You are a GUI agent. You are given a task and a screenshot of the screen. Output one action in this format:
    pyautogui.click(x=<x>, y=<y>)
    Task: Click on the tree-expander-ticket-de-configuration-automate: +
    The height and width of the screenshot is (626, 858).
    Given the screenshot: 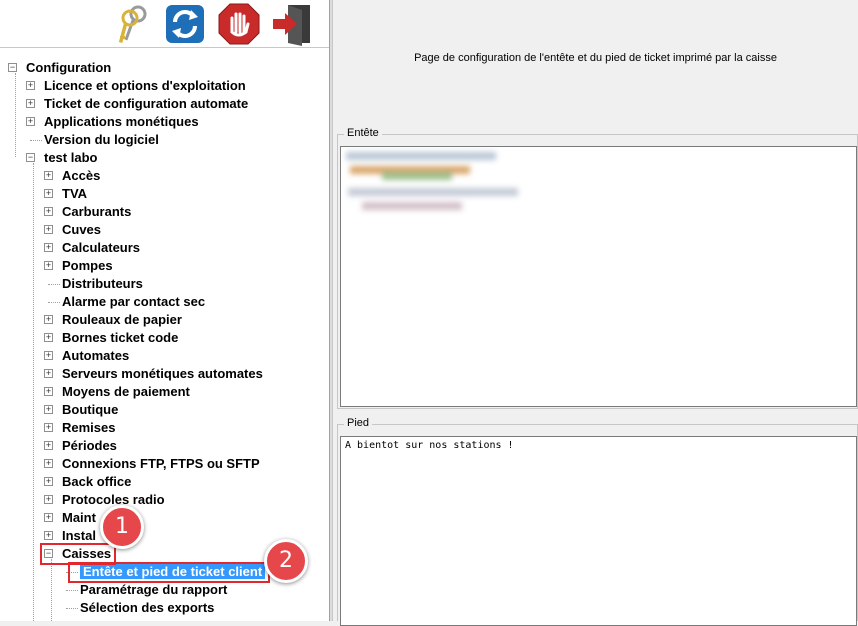 What is the action you would take?
    pyautogui.click(x=30, y=103)
    